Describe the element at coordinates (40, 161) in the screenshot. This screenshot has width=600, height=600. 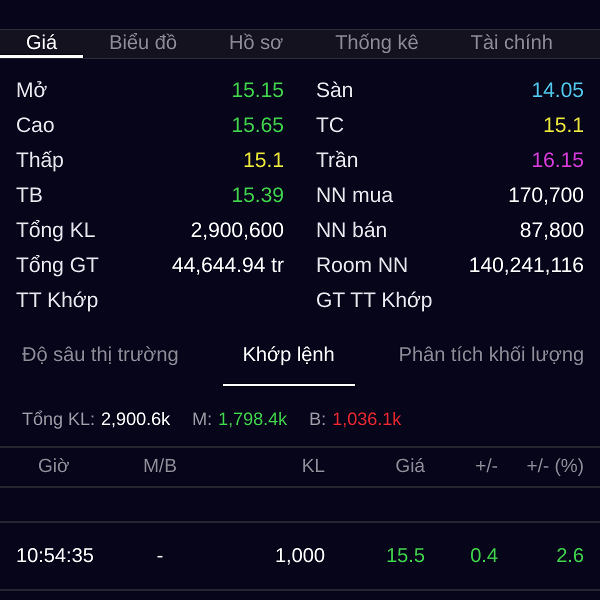
I see `stat-label: Thấp` at that location.